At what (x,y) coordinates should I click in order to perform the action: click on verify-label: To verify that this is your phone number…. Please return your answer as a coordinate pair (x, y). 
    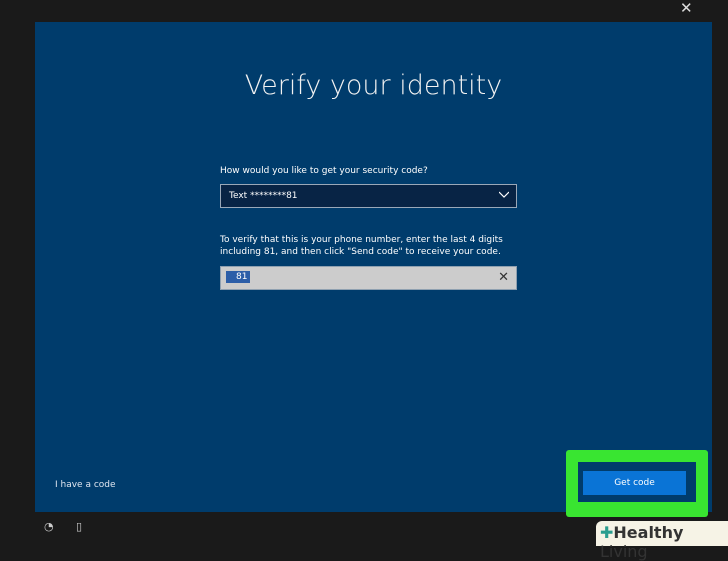
    Looking at the image, I should click on (361, 246).